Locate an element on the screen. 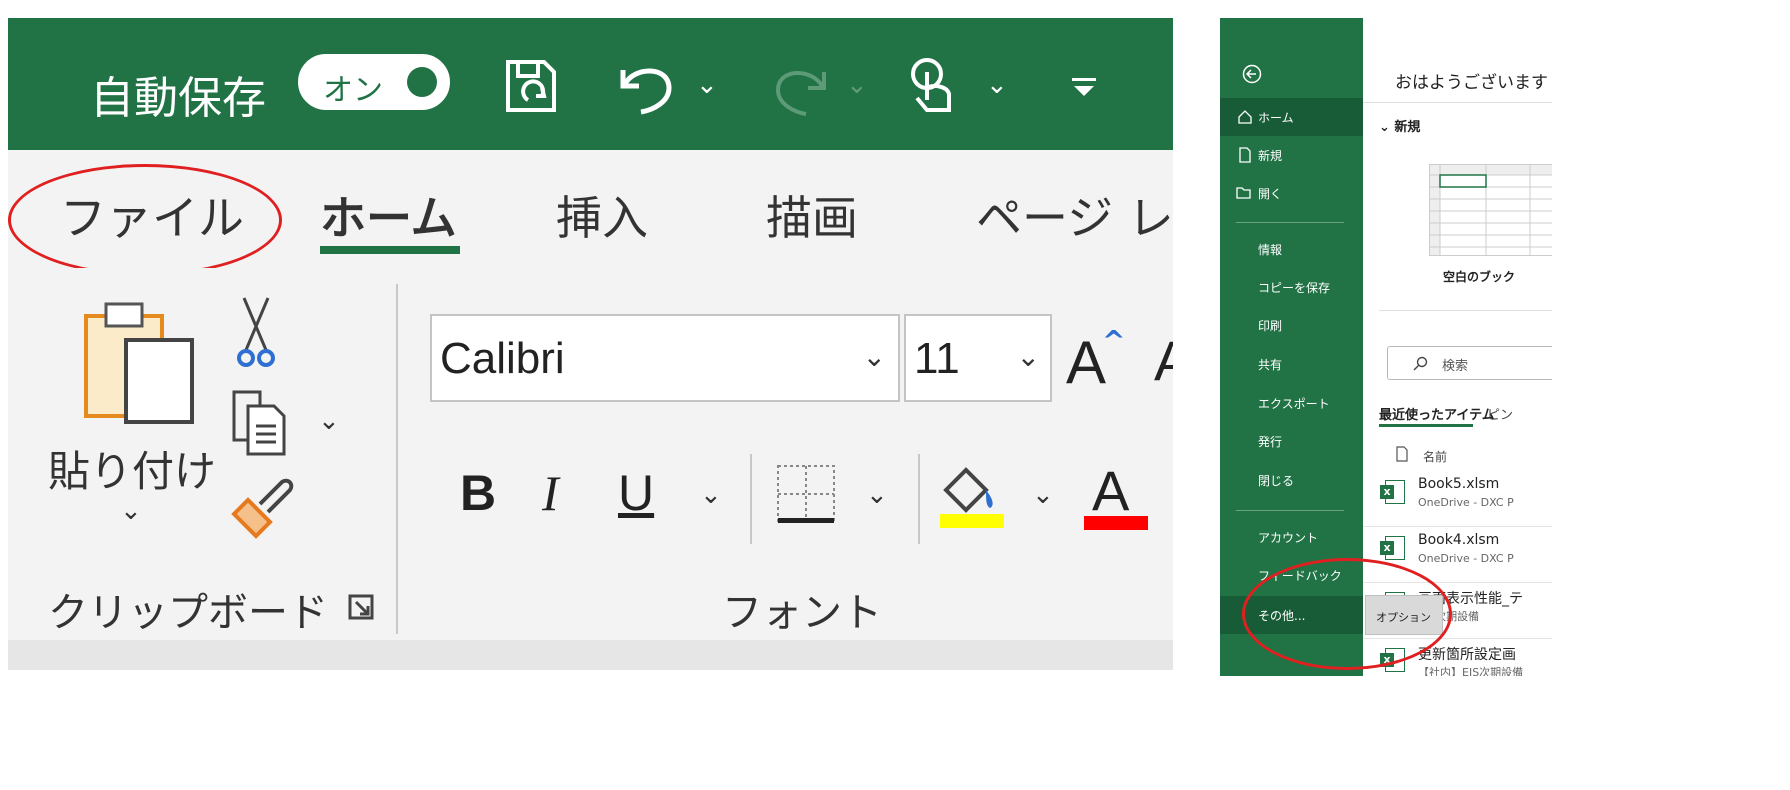 The image size is (1790, 790). toggle-knob-icon is located at coordinates (422, 82).